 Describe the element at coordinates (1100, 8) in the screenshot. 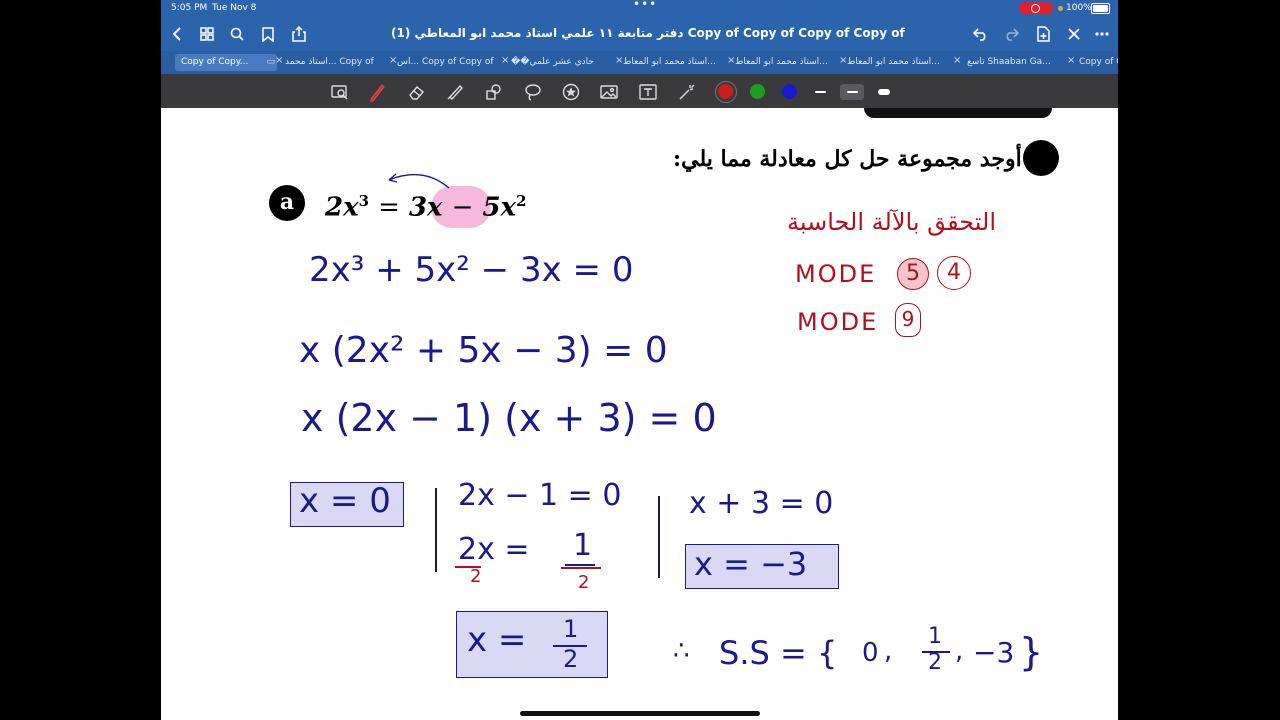

I see `battery-icon` at that location.